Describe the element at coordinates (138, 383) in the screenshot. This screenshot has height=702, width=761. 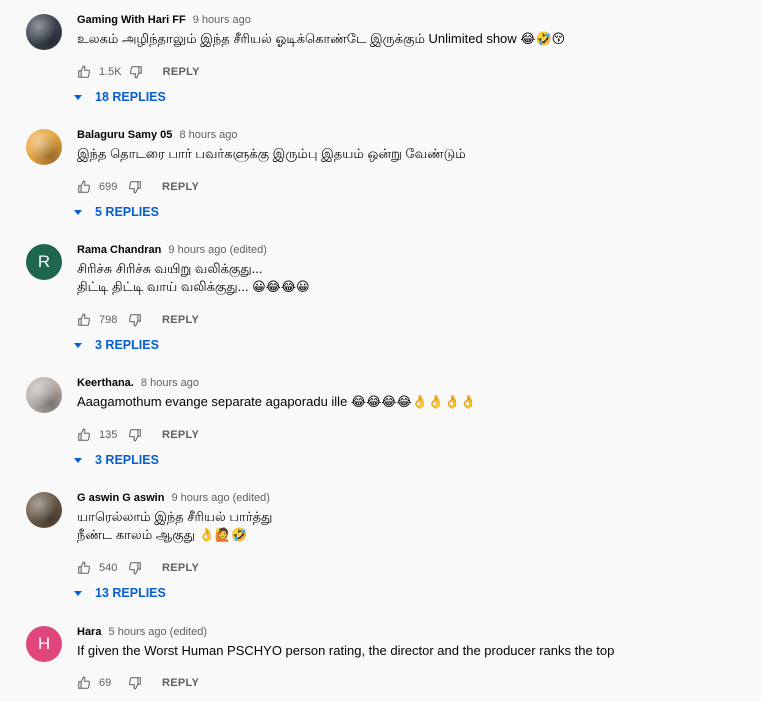
I see `comment-header: Keerthana. 8 hours ago` at that location.